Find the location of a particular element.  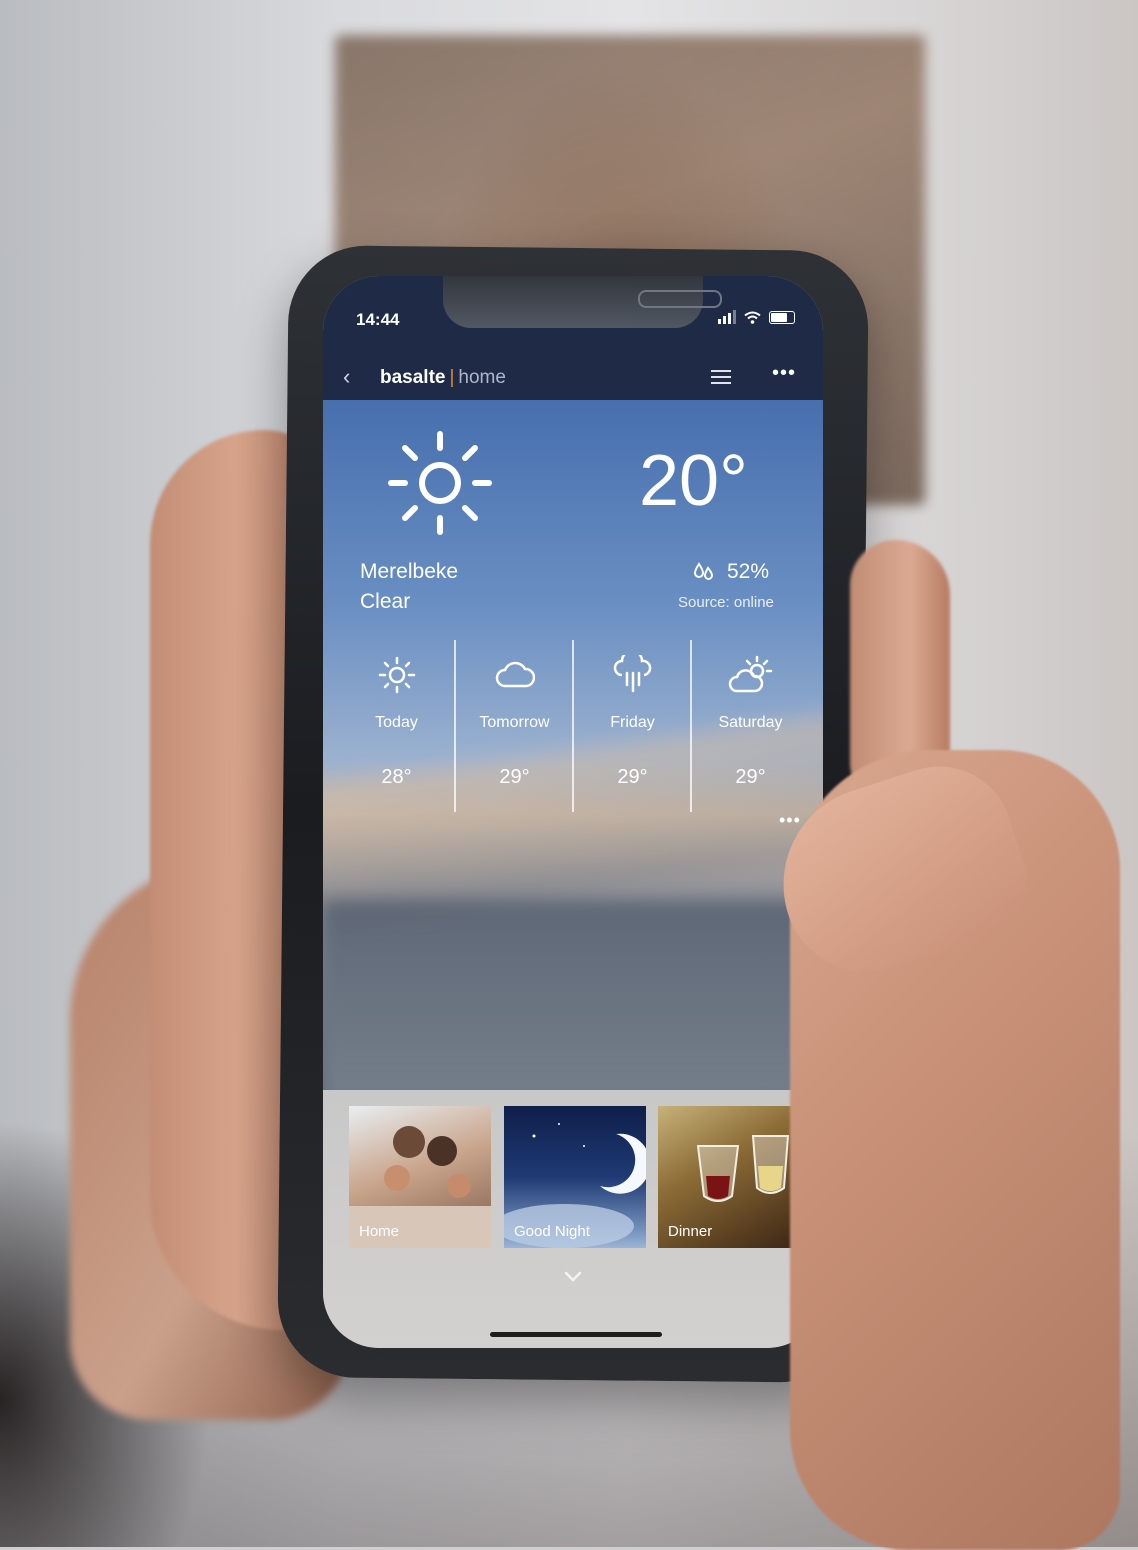

status-time: 14:44 is located at coordinates (378, 319).